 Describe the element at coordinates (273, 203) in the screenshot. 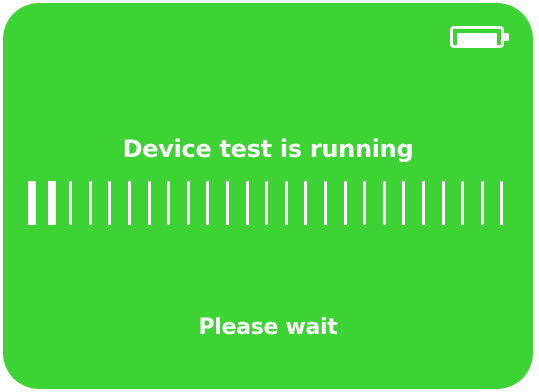

I see `segmented-progress-bar` at that location.